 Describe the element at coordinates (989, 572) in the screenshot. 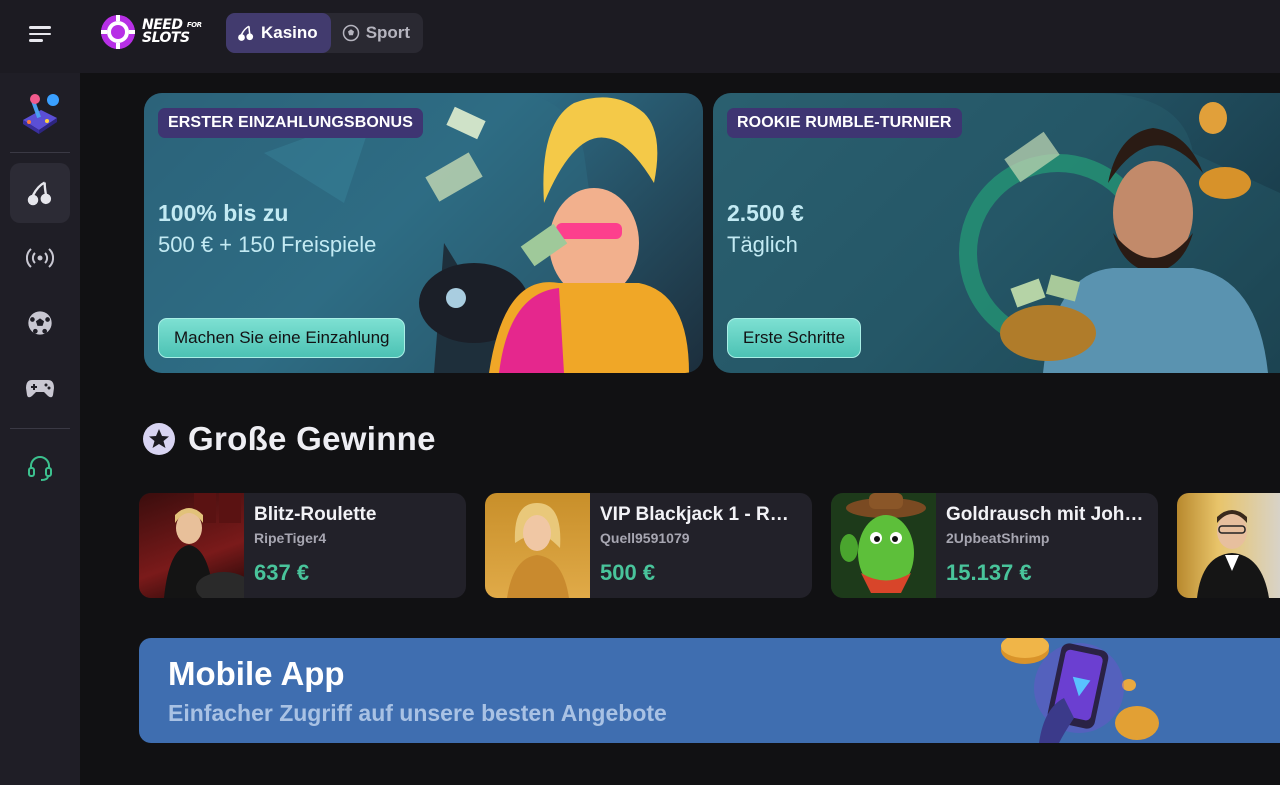

I see `win-amount: 15.137 €` at that location.